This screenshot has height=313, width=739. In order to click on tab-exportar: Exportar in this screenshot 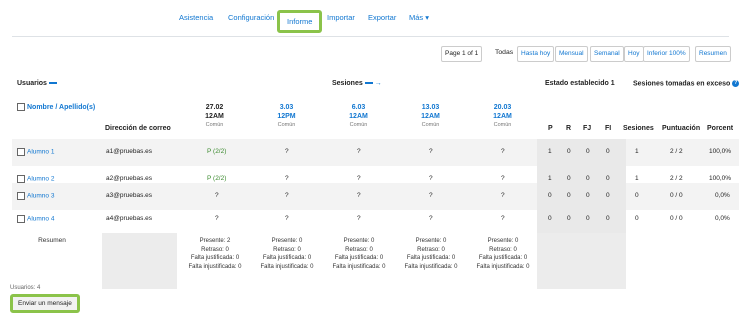, I will do `click(382, 17)`.